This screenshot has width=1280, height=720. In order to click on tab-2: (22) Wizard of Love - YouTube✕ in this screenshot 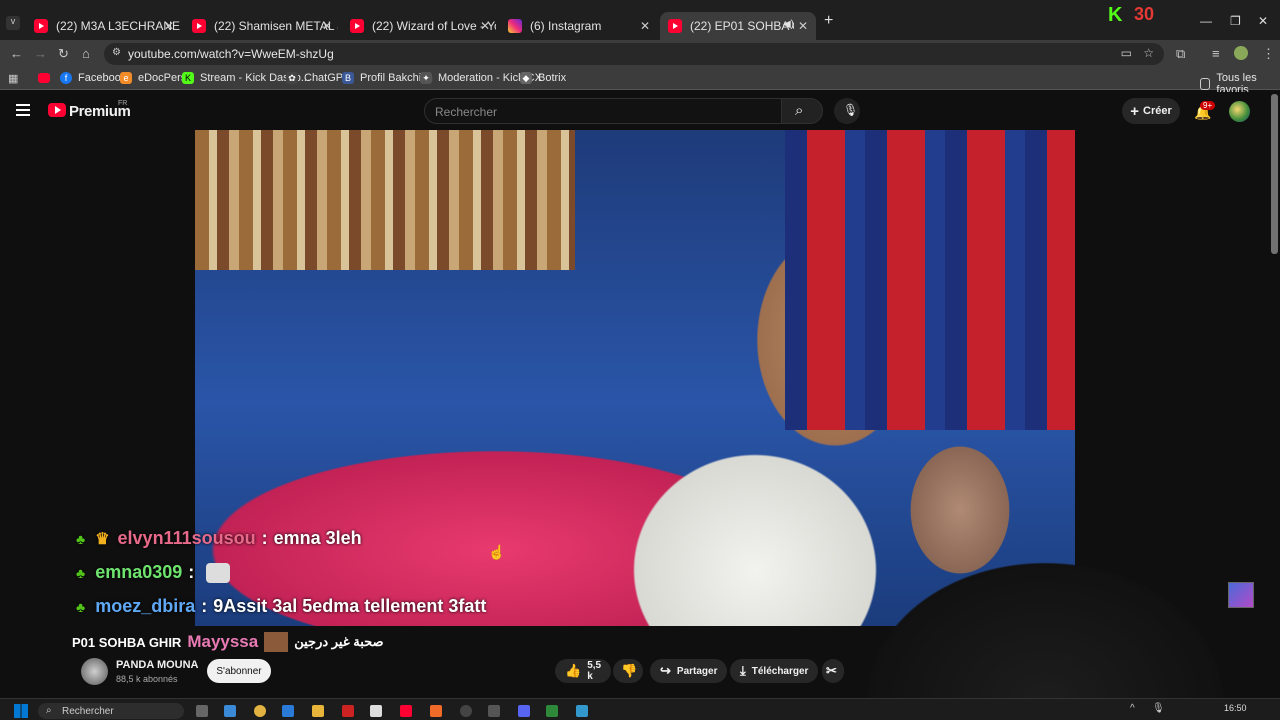, I will do `click(420, 26)`.